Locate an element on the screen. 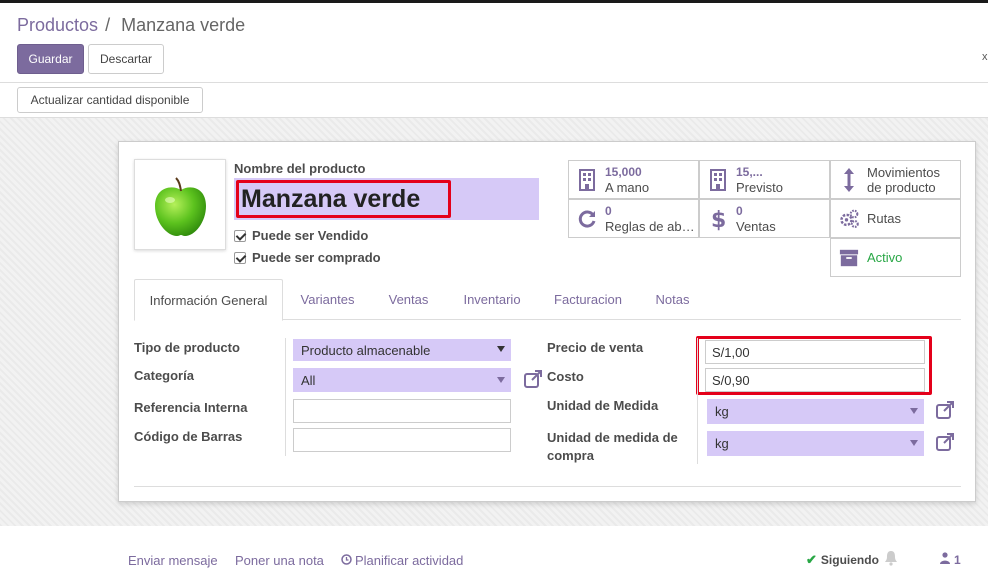 This screenshot has height=573, width=988. active-toggle-button: Activo is located at coordinates (895, 257).